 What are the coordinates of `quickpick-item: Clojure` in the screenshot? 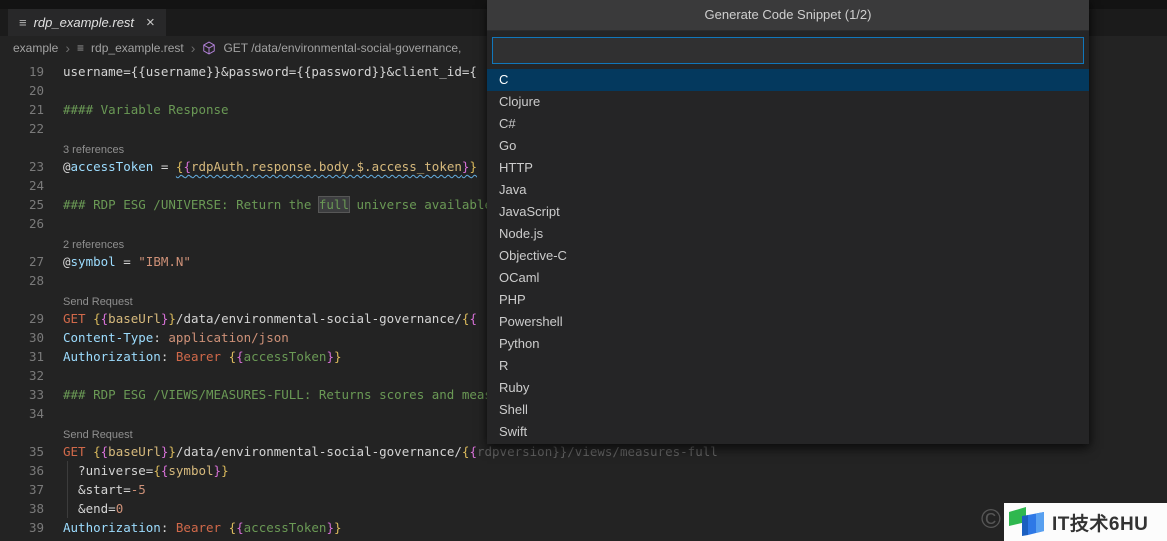 It's located at (788, 102).